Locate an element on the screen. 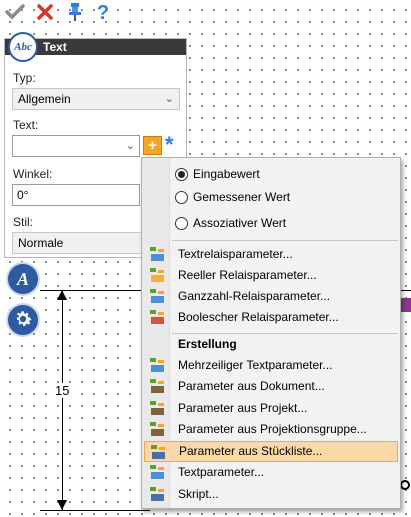 This screenshot has width=411, height=517. type-select: Allgemein ⌄ is located at coordinates (96, 99).